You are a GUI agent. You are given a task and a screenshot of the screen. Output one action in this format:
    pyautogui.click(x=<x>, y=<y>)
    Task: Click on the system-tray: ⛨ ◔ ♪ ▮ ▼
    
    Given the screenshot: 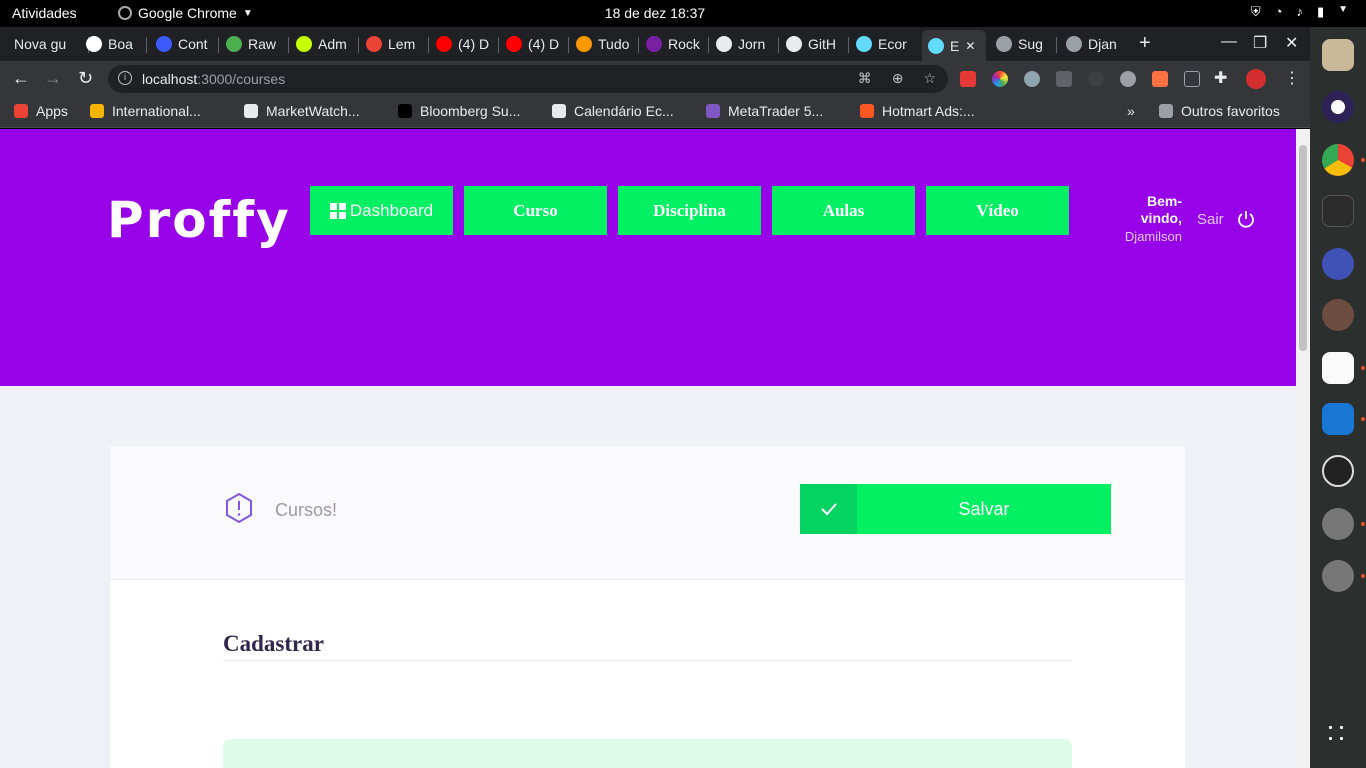 What is the action you would take?
    pyautogui.click(x=1299, y=12)
    